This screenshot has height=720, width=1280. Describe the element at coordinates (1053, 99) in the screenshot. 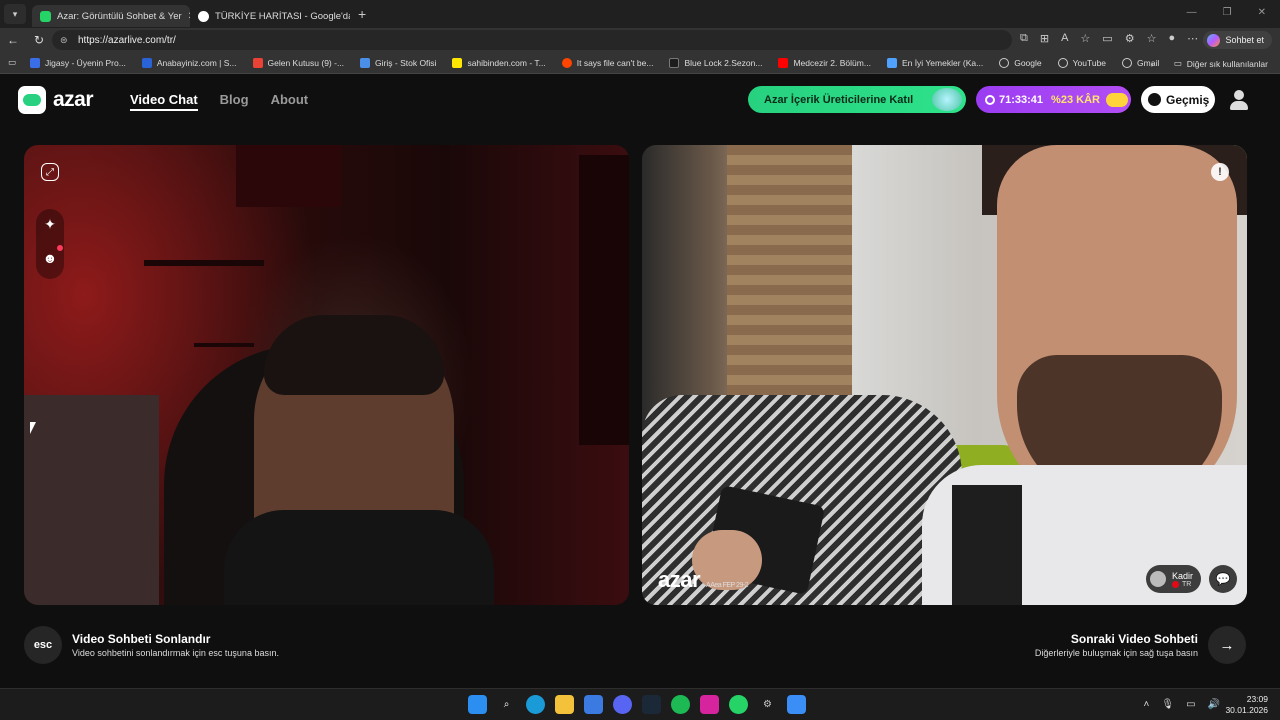

I see `promo-timer-button: 71:33:41 %23 KÂR` at that location.